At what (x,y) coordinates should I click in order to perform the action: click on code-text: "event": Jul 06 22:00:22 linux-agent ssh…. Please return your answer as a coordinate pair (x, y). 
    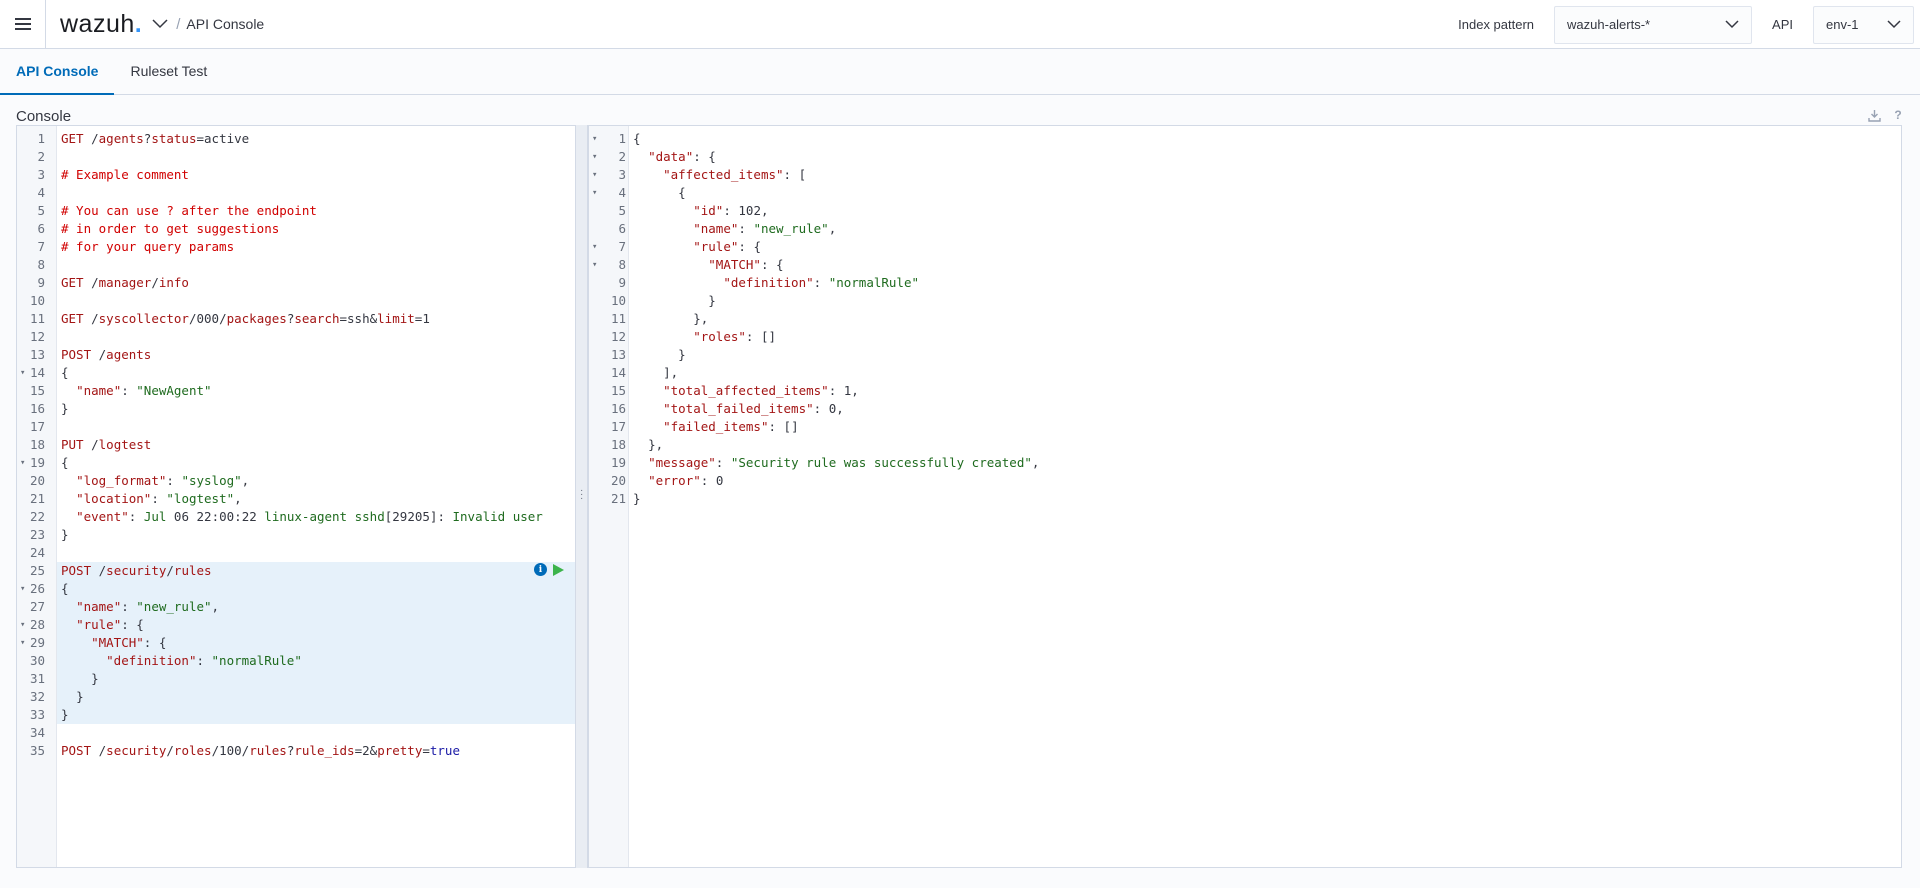
    Looking at the image, I should click on (309, 516).